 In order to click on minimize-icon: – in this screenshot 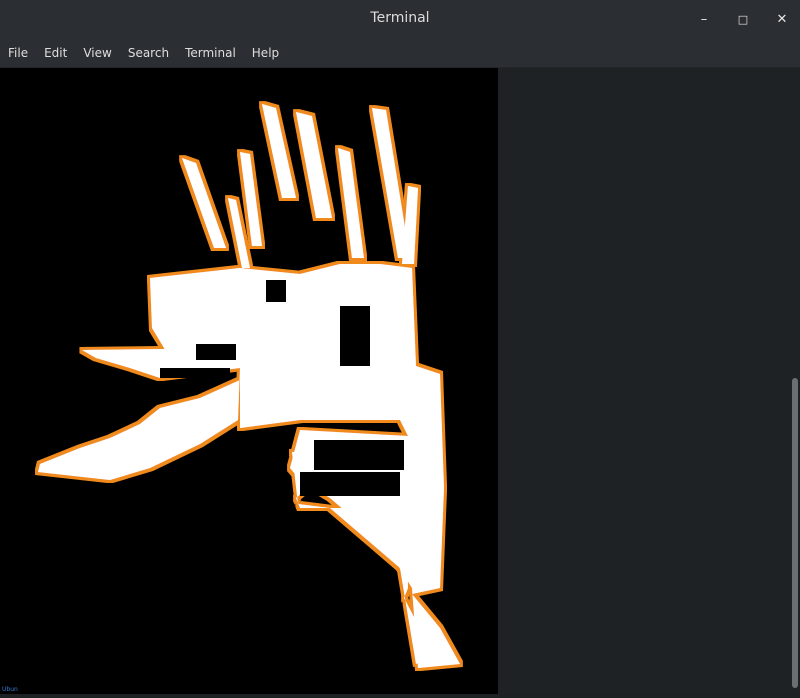, I will do `click(704, 19)`.